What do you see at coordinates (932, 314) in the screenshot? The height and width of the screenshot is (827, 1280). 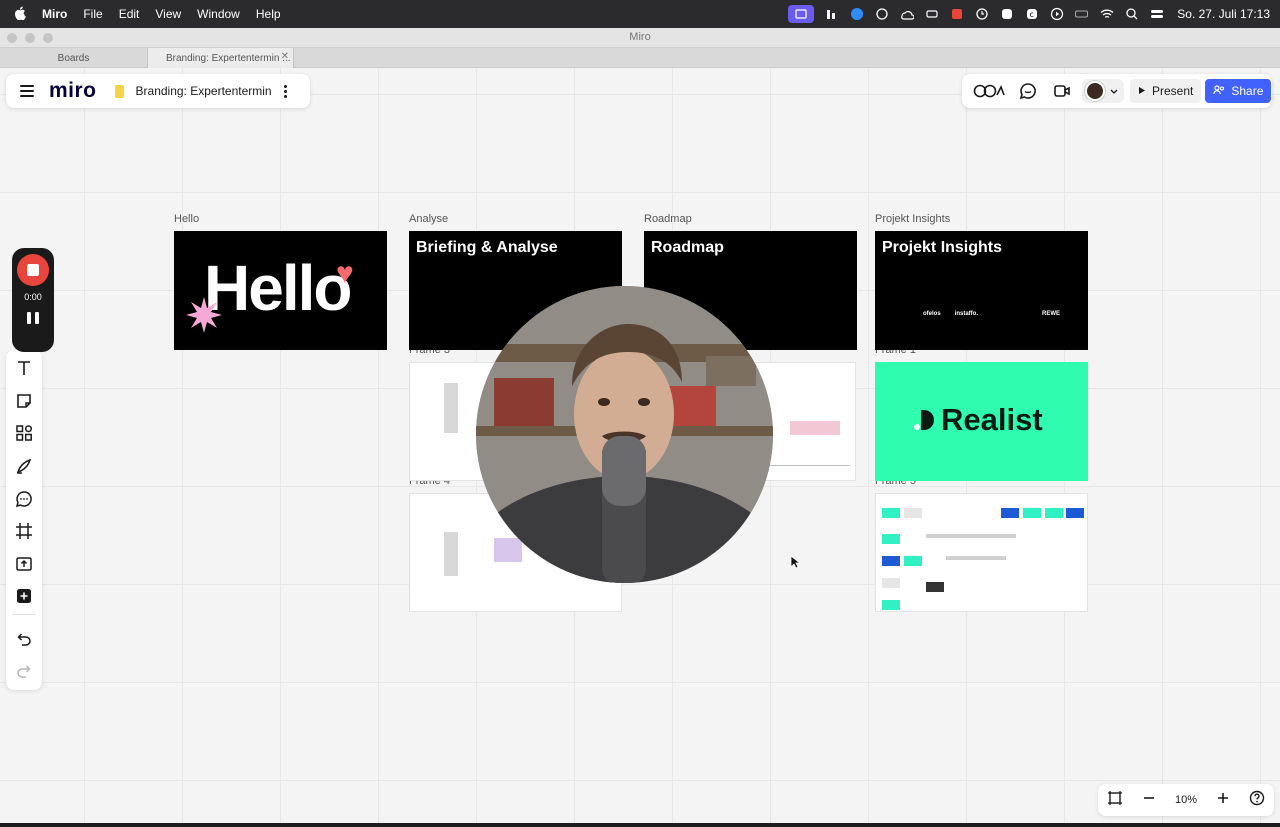 I see `client-logo: ofelos` at bounding box center [932, 314].